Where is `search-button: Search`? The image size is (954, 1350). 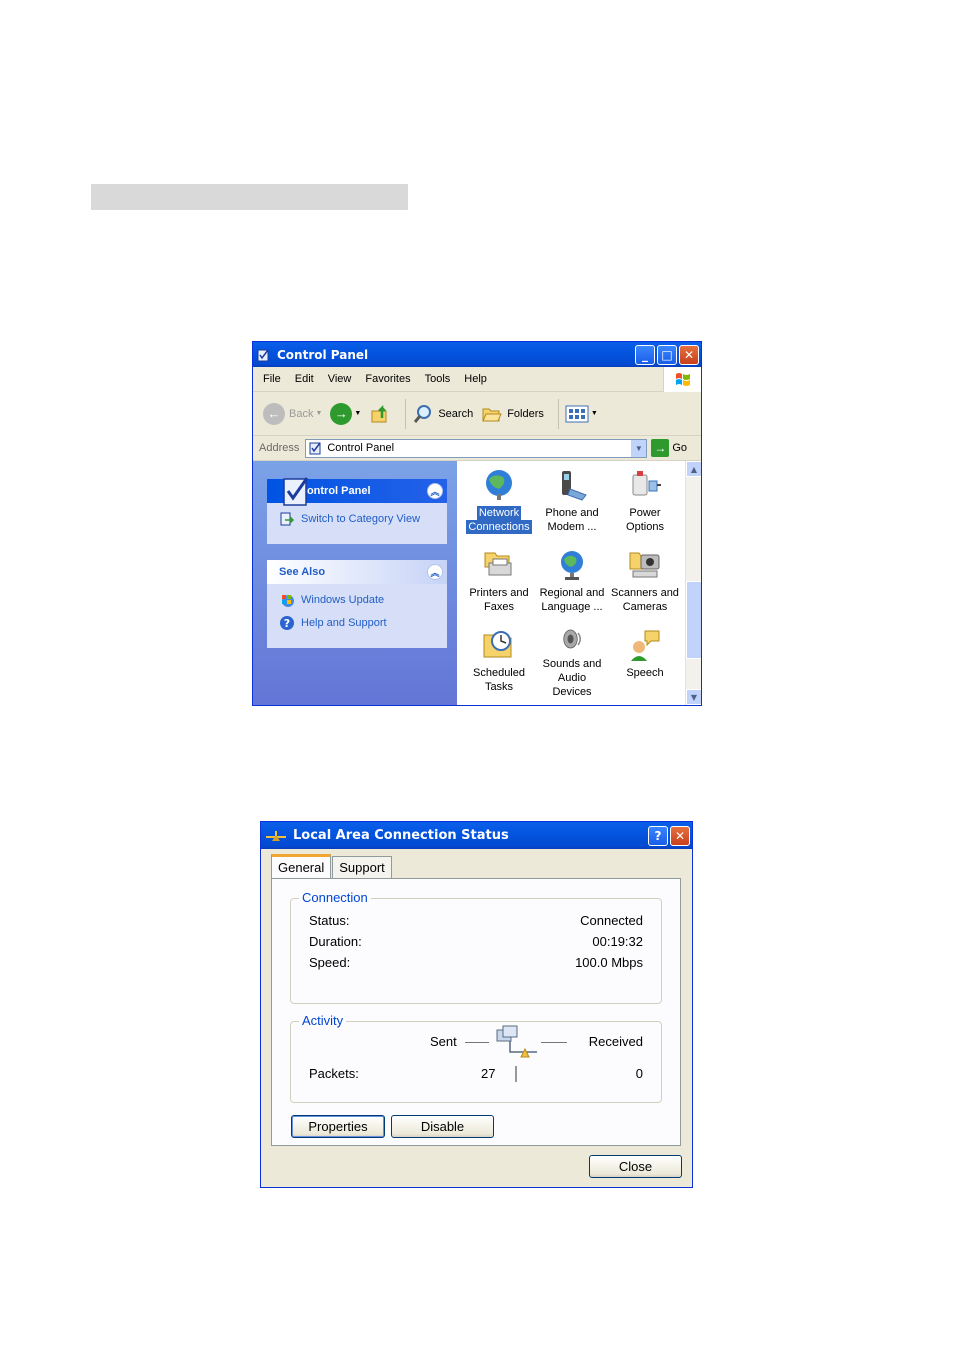
search-button: Search is located at coordinates (442, 414).